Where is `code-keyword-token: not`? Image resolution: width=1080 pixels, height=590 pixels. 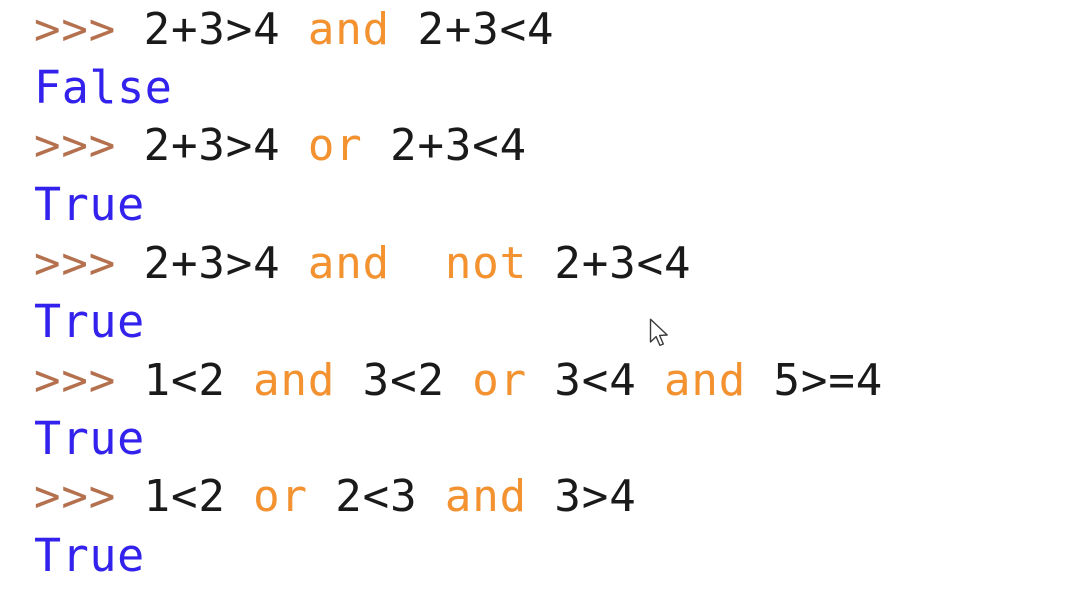
code-keyword-token: not is located at coordinates (486, 263).